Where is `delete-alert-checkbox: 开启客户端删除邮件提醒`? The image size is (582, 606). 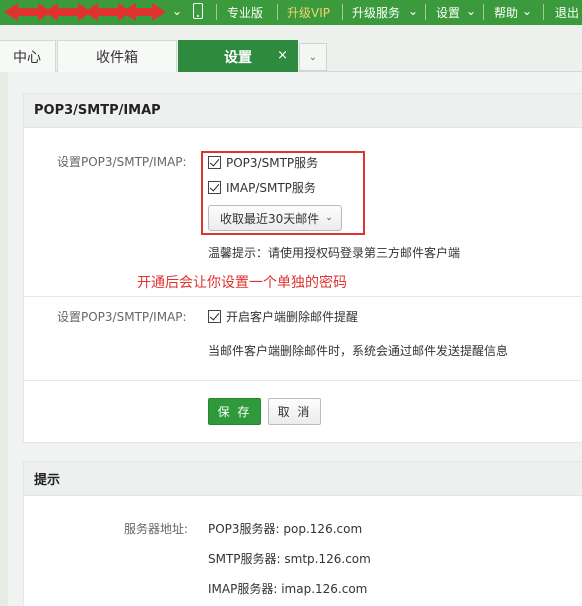
delete-alert-checkbox: 开启客户端删除邮件提醒 is located at coordinates (283, 316).